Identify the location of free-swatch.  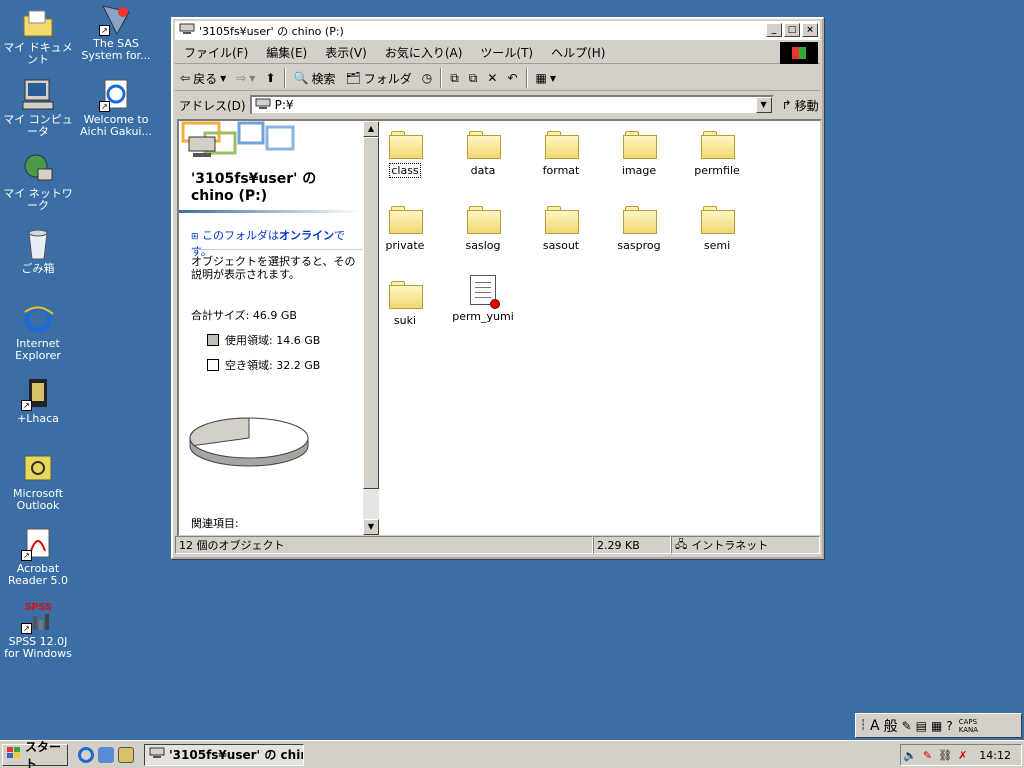
(213, 365).